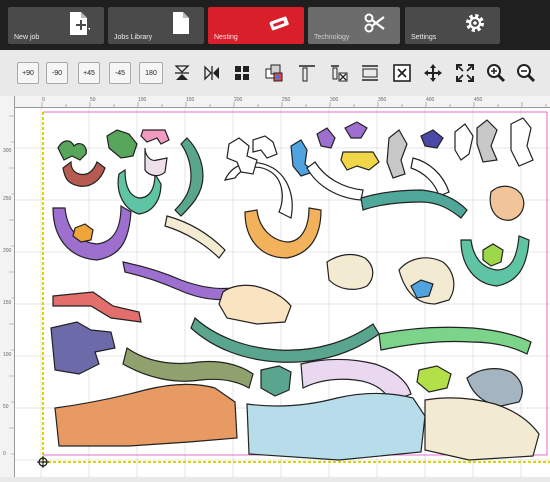 This screenshot has height=482, width=550. What do you see at coordinates (354, 25) in the screenshot?
I see `technology-button: Technology` at bounding box center [354, 25].